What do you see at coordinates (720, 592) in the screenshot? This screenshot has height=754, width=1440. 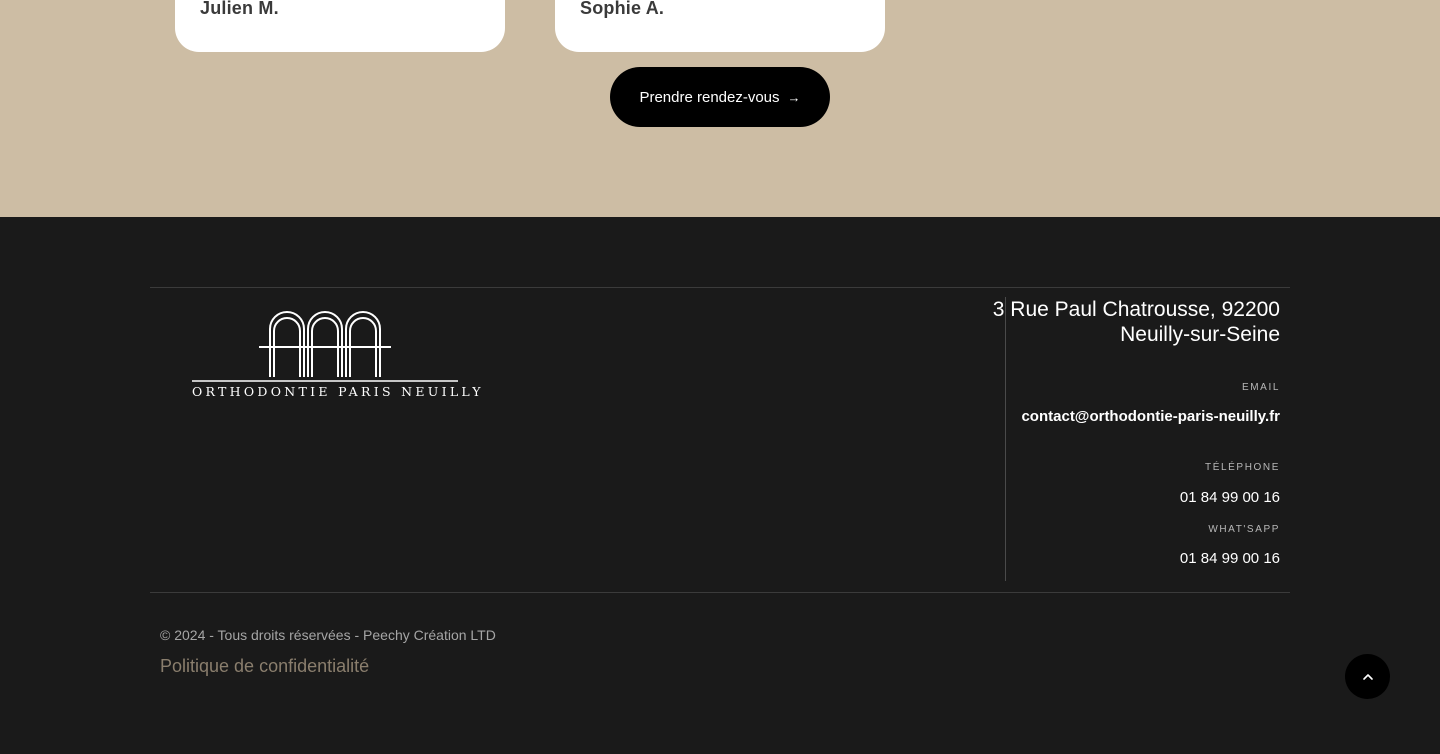 I see `footer-divider-bottom` at bounding box center [720, 592].